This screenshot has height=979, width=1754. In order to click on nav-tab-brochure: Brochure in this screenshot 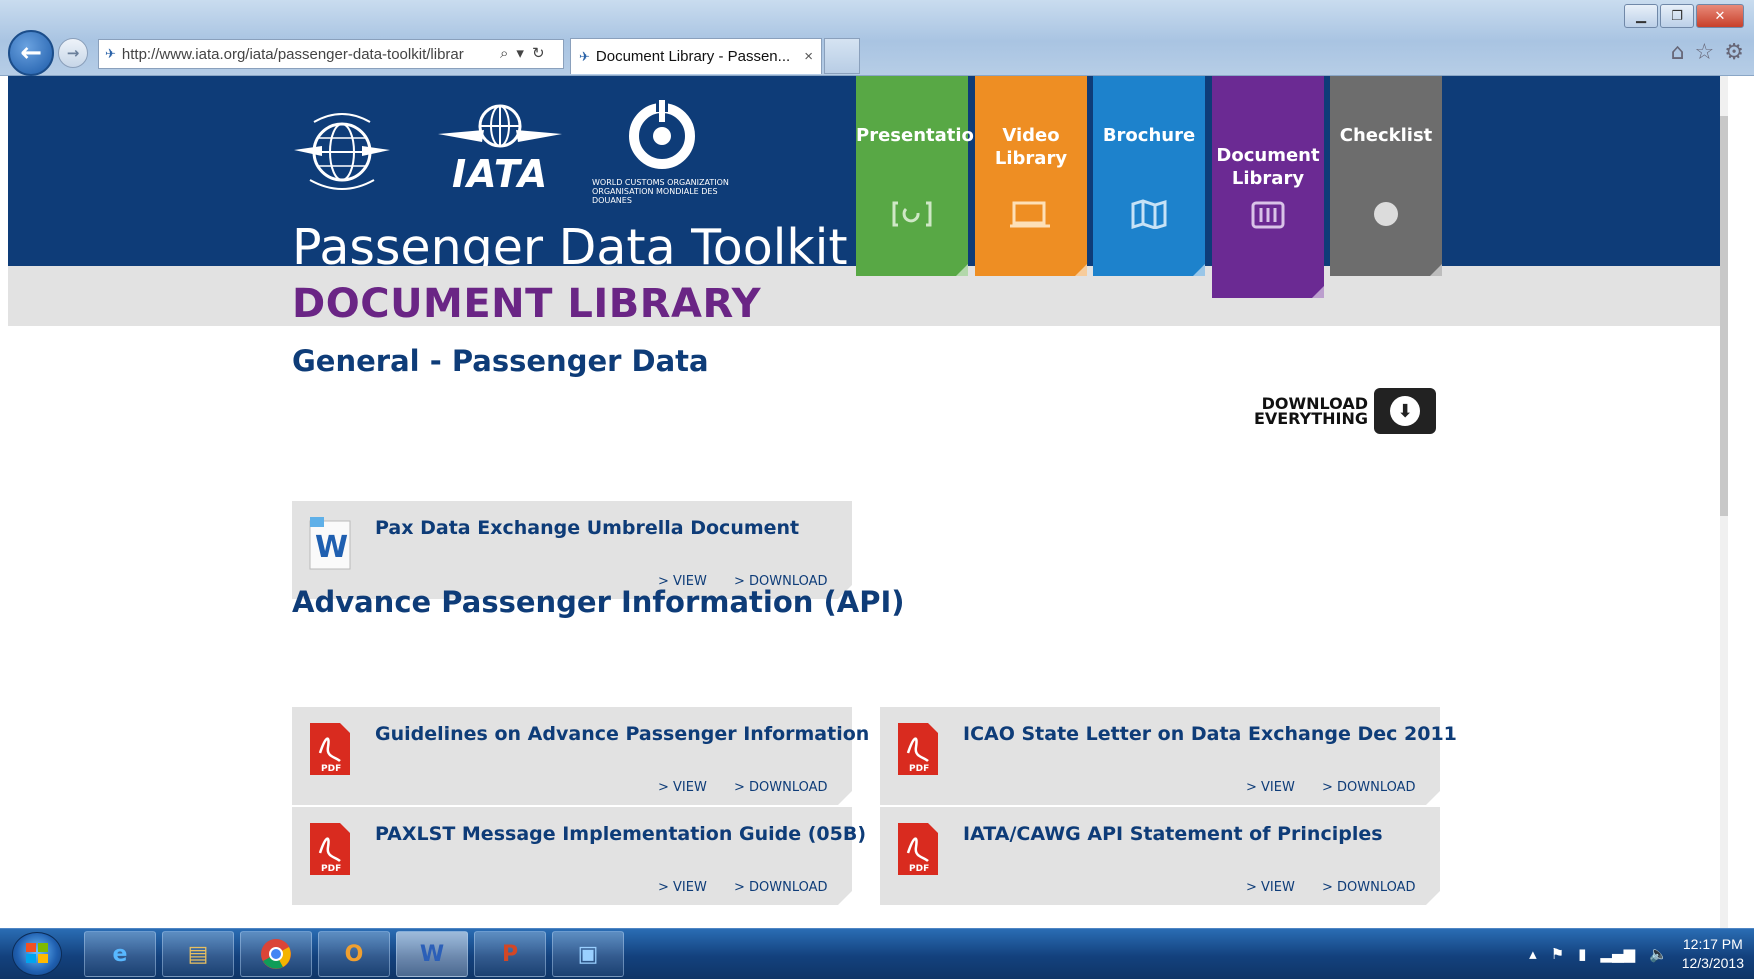, I will do `click(1149, 176)`.